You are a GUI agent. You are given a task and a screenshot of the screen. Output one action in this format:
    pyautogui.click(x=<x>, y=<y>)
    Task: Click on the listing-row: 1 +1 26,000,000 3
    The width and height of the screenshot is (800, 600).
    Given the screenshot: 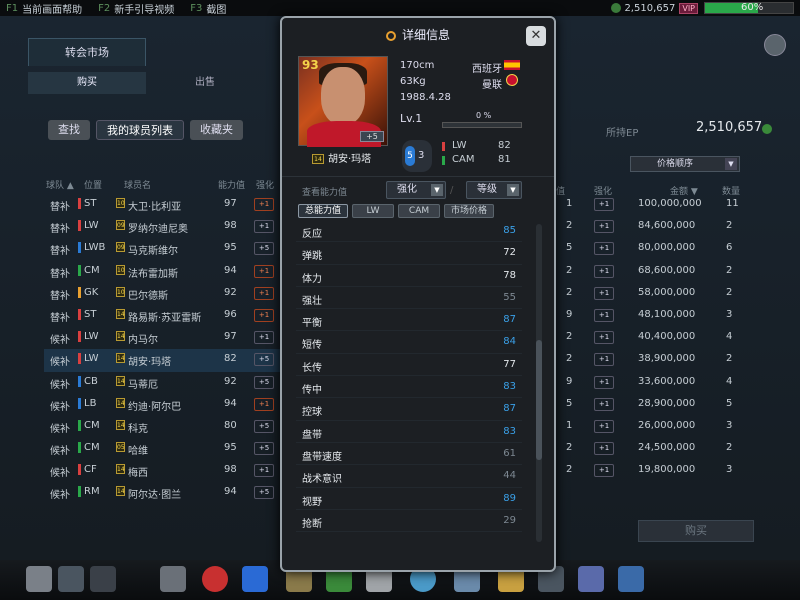 What is the action you would take?
    pyautogui.click(x=676, y=427)
    